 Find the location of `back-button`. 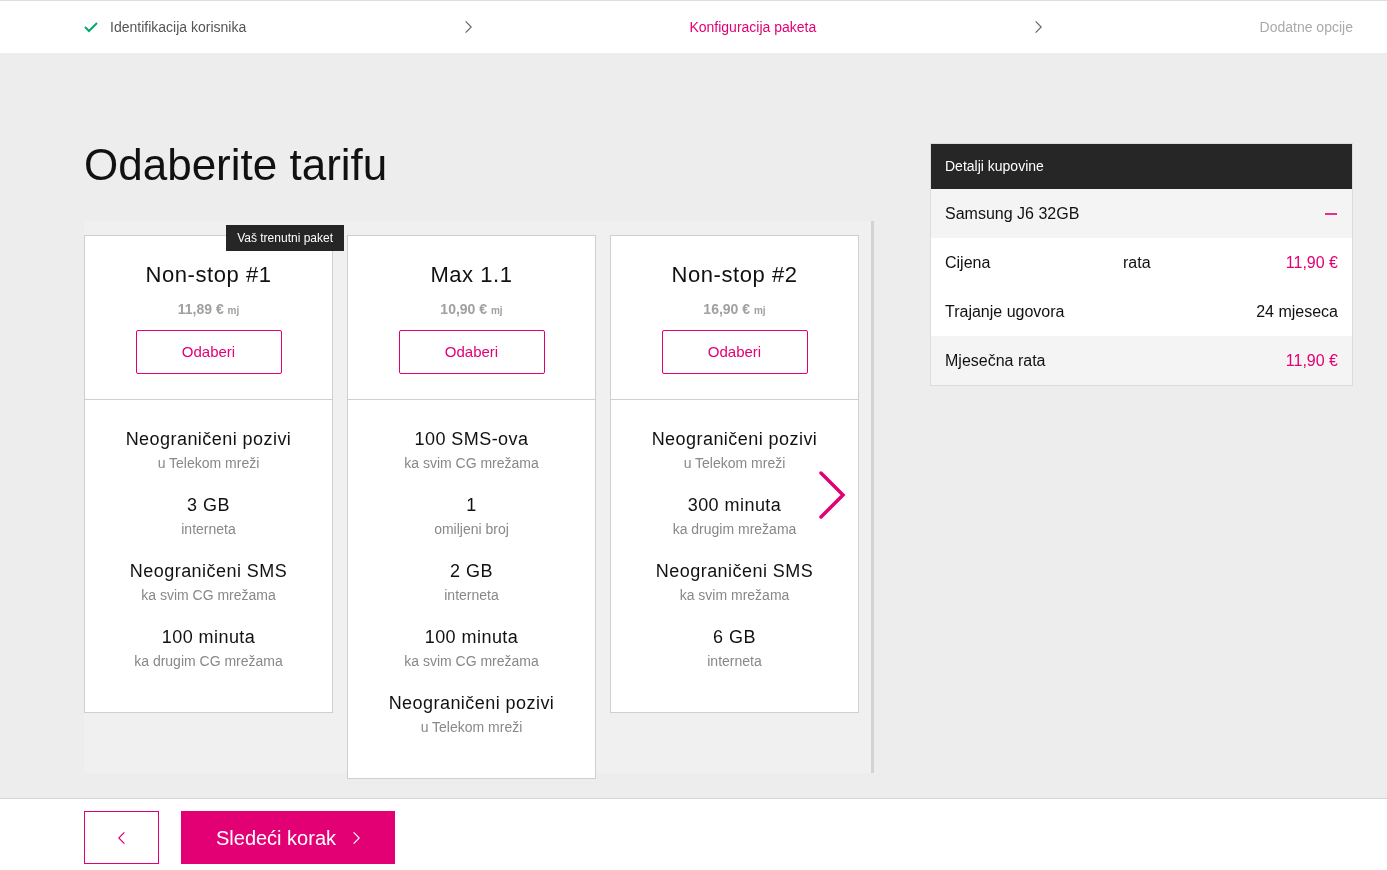

back-button is located at coordinates (121, 837).